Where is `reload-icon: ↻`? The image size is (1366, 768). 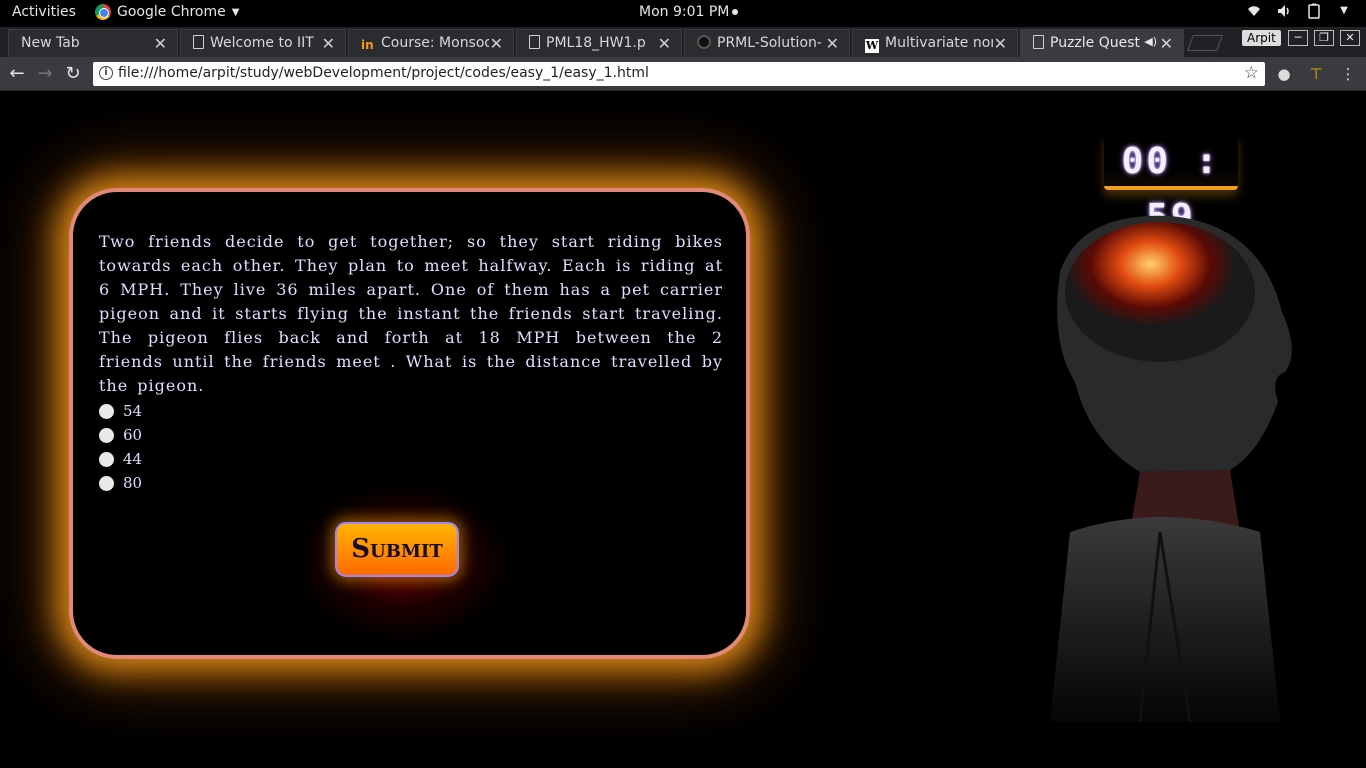
reload-icon: ↻ is located at coordinates (73, 74).